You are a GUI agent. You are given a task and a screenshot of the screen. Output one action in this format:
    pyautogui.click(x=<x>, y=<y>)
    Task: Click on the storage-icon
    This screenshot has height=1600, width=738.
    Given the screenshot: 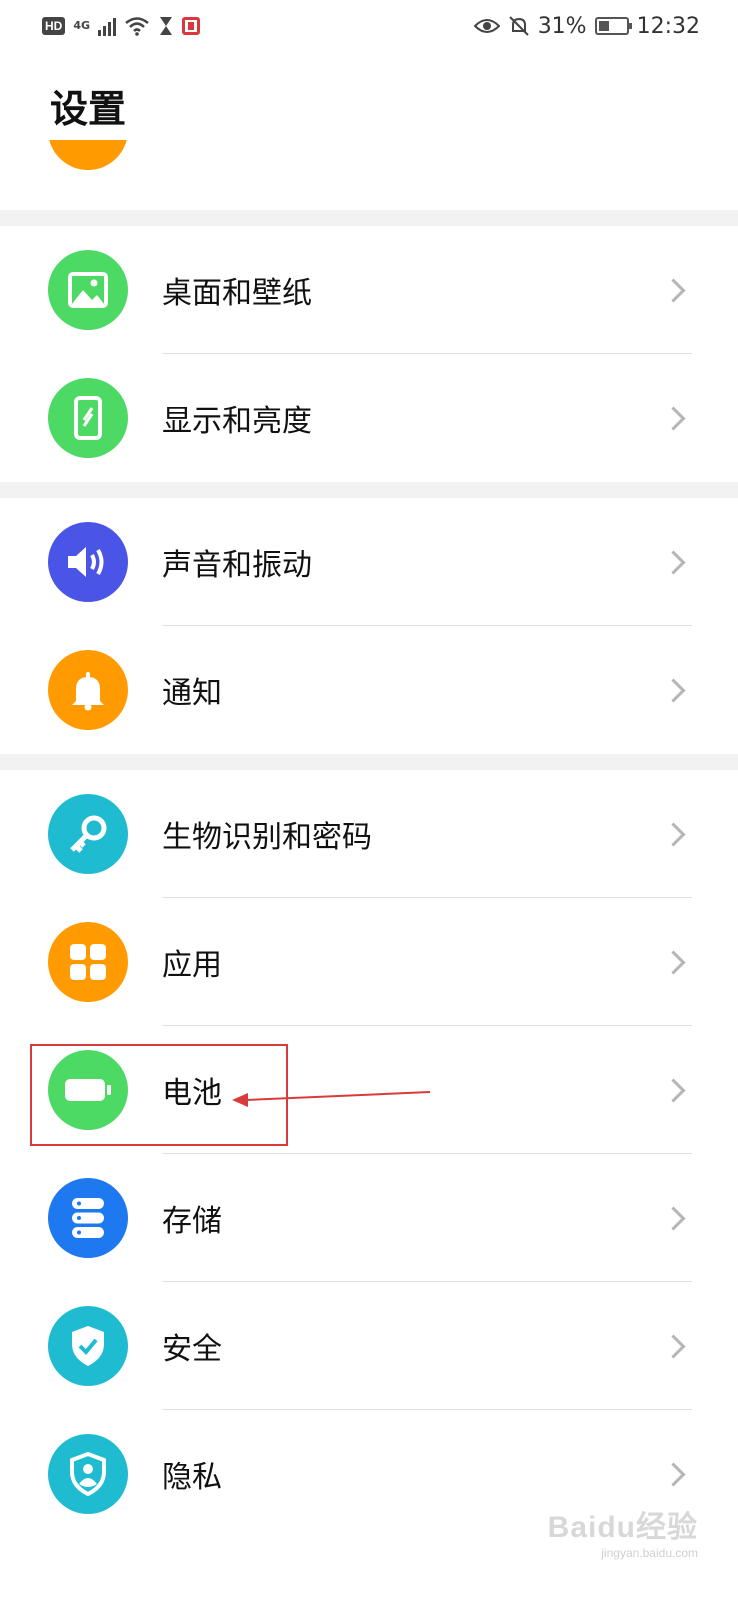 What is the action you would take?
    pyautogui.click(x=88, y=1218)
    